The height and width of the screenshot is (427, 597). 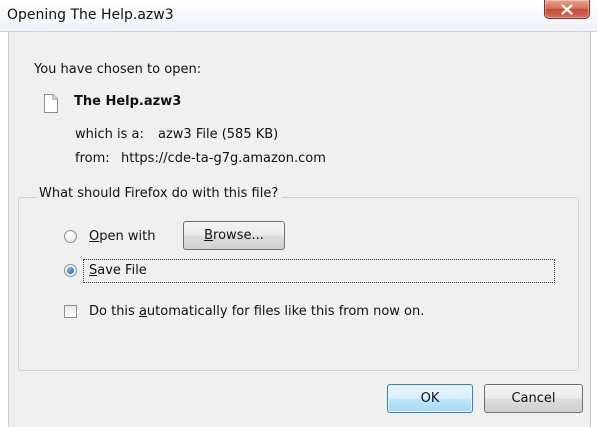 What do you see at coordinates (70, 236) in the screenshot?
I see `open-with-radio` at bounding box center [70, 236].